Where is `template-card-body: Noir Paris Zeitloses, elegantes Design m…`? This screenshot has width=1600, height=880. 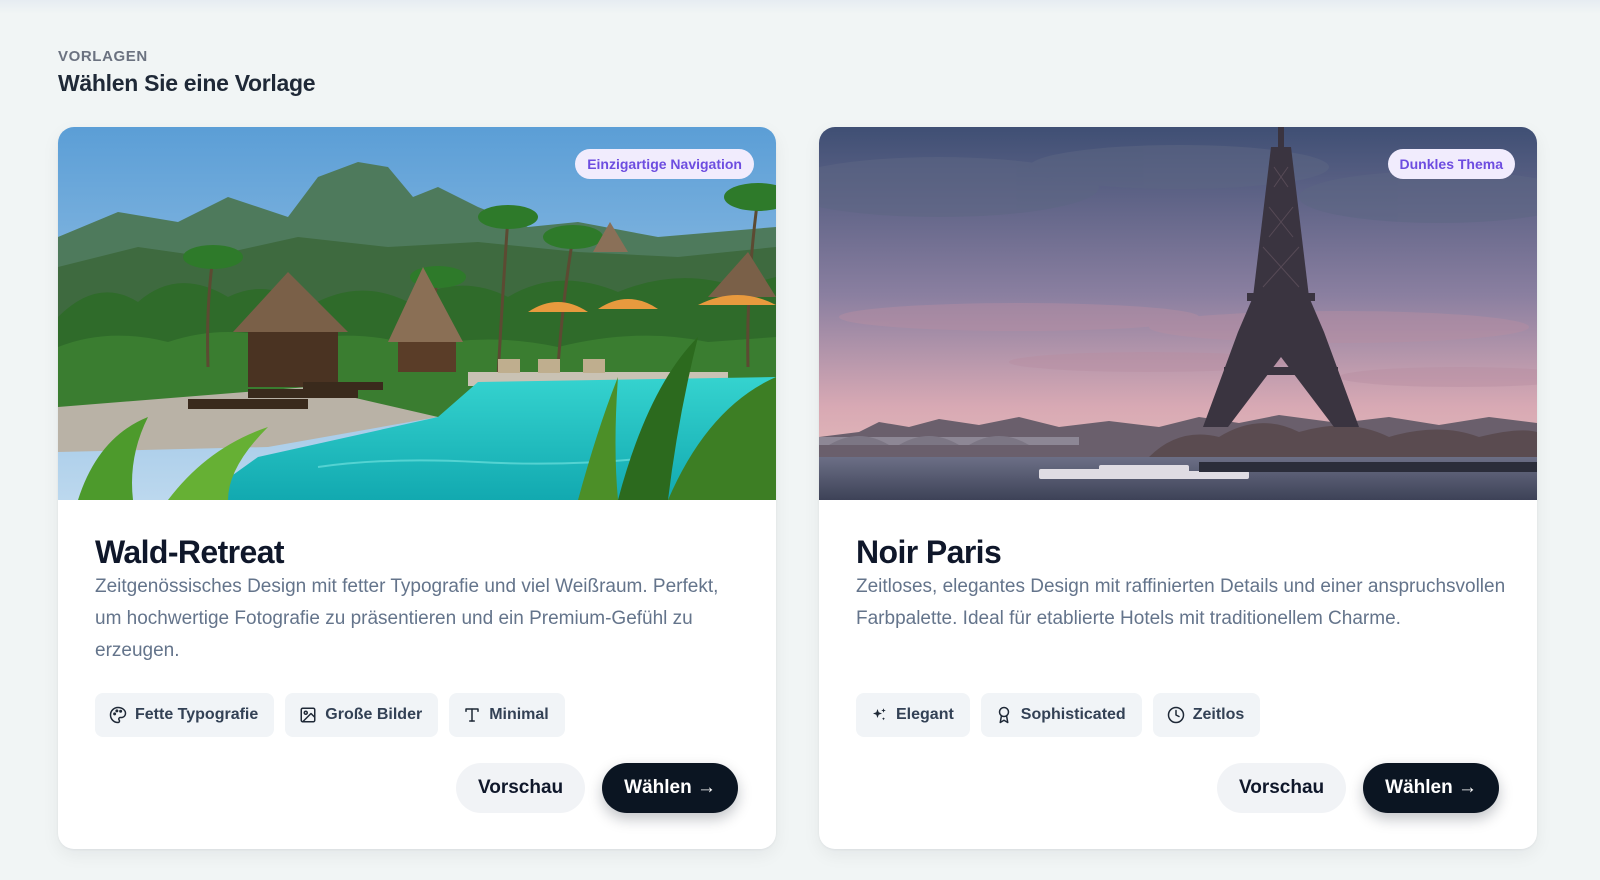
template-card-body: Noir Paris Zeitloses, elegantes Design m… is located at coordinates (1181, 584).